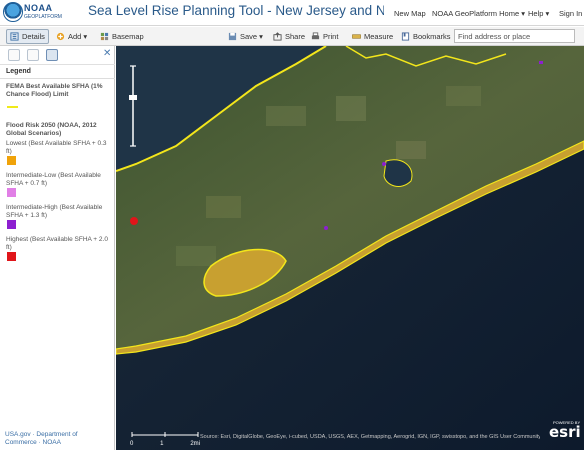 This screenshot has width=584, height=450. Describe the element at coordinates (33, 36) in the screenshot. I see `details-label: Details` at that location.